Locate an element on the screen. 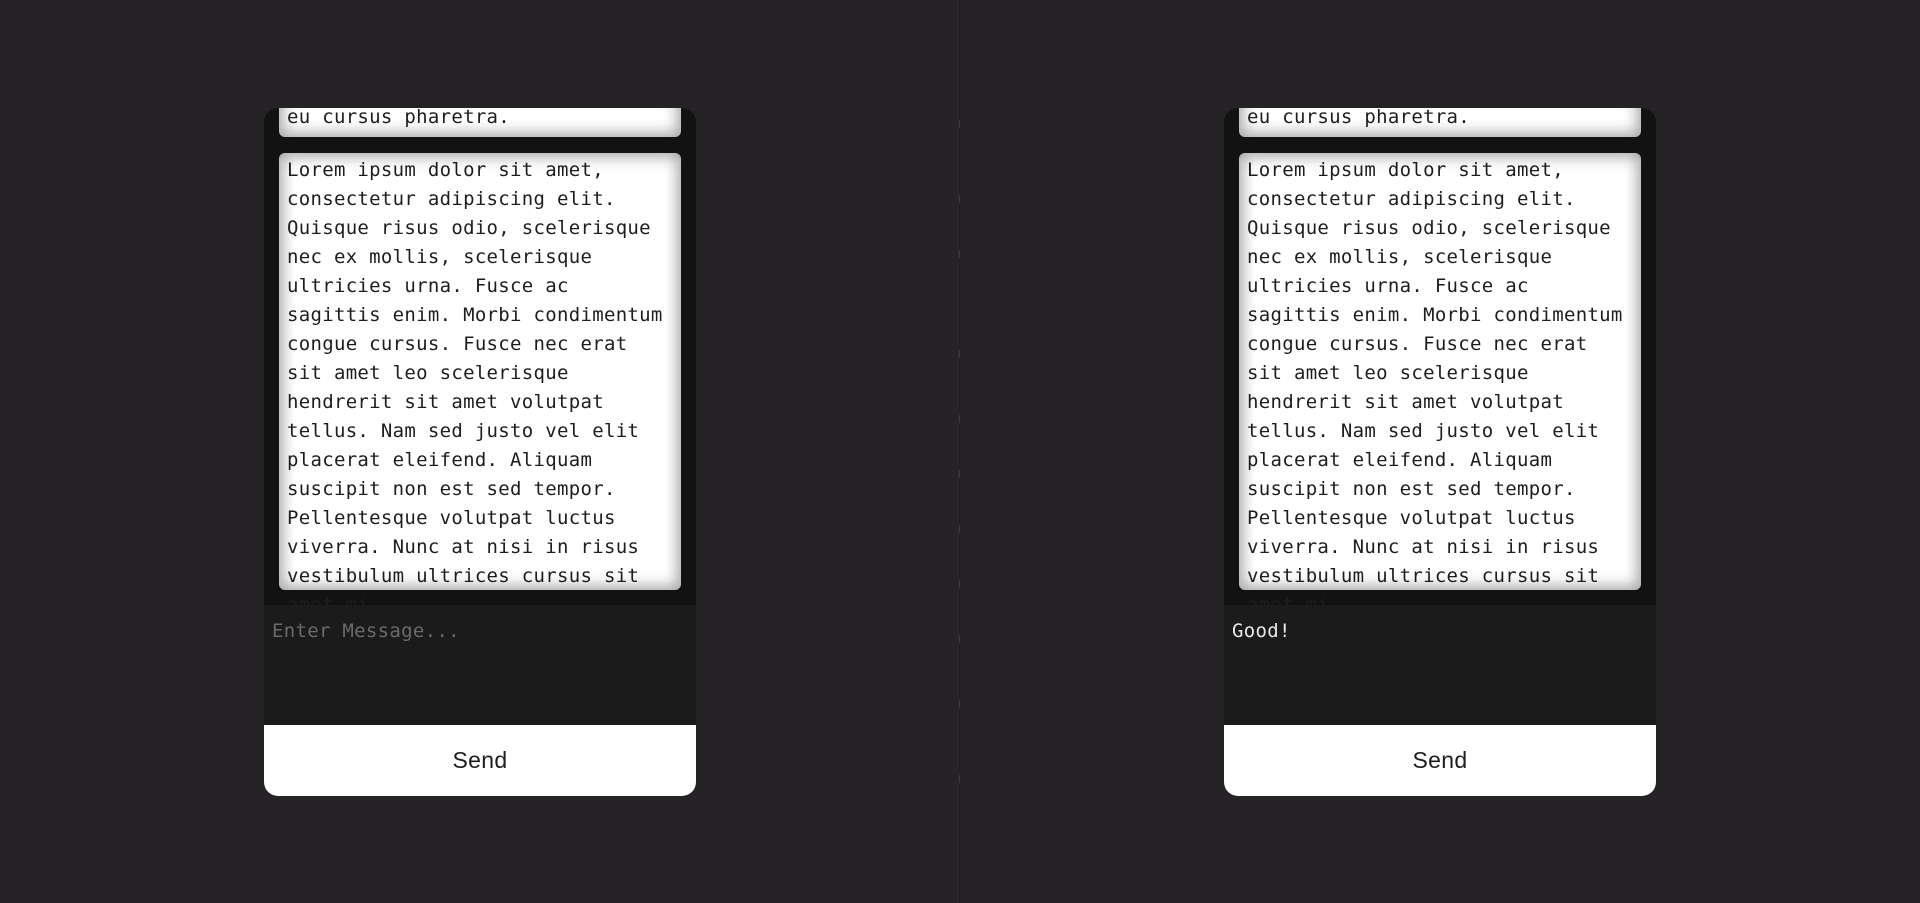  message-input is located at coordinates (480, 665).